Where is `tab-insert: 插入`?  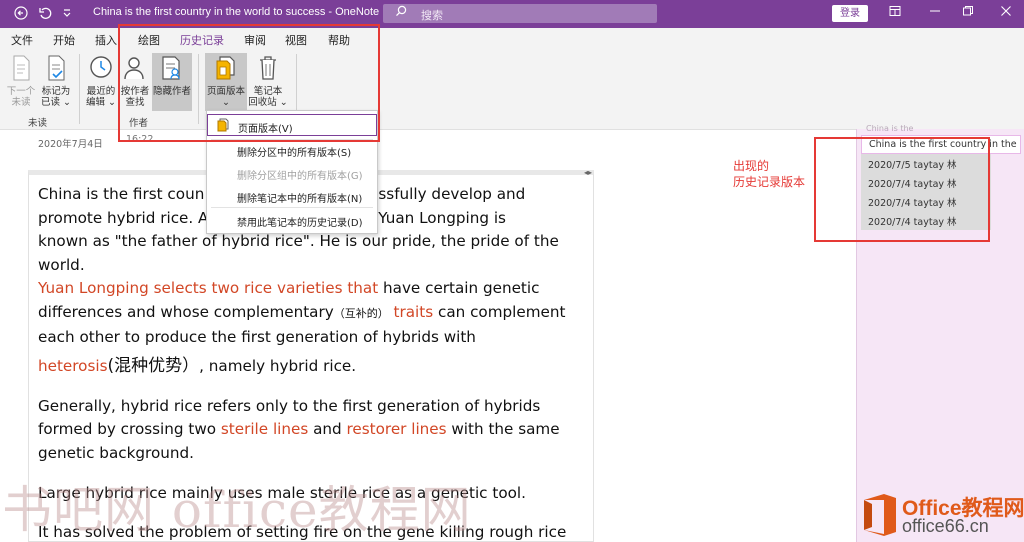
tab-insert: 插入 is located at coordinates (106, 40).